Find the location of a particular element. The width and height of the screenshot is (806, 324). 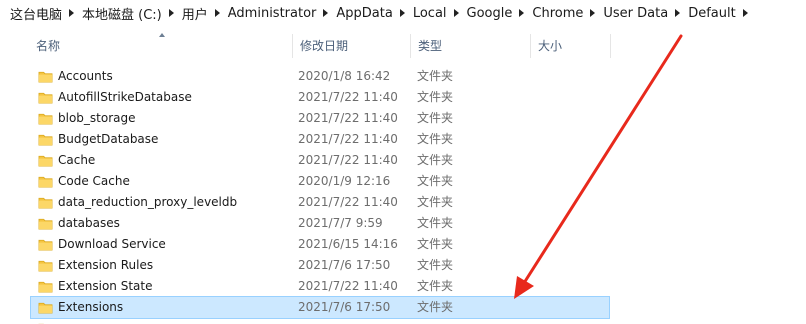

column-header-label: 大小 is located at coordinates (550, 46).